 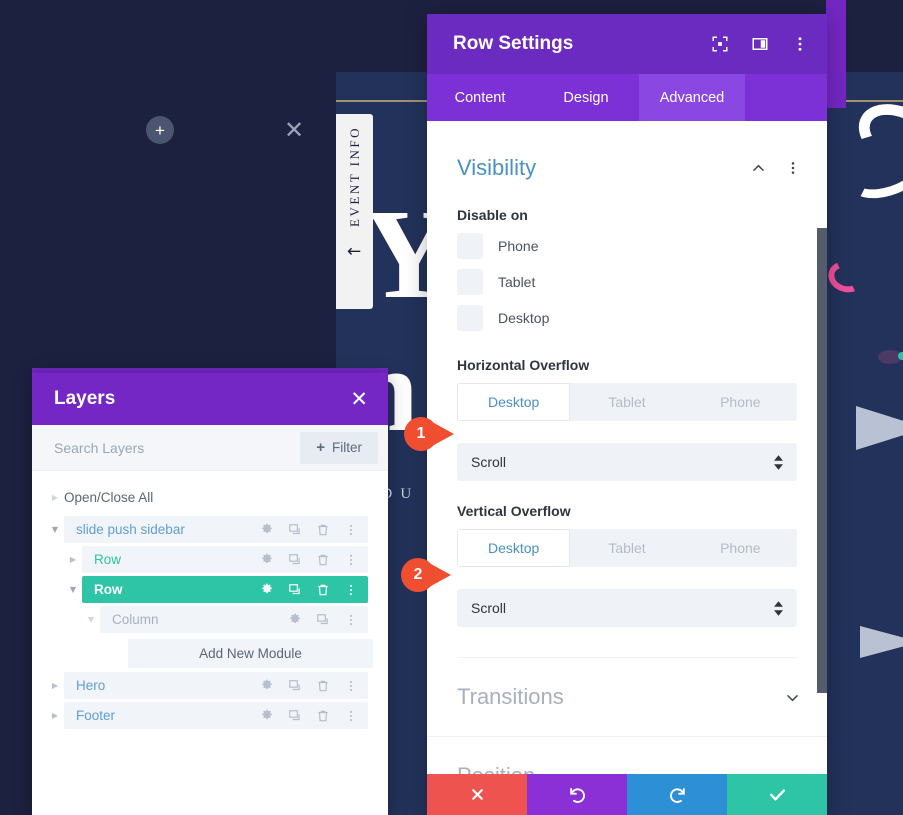 I want to click on redo-button, so click(x=677, y=794).